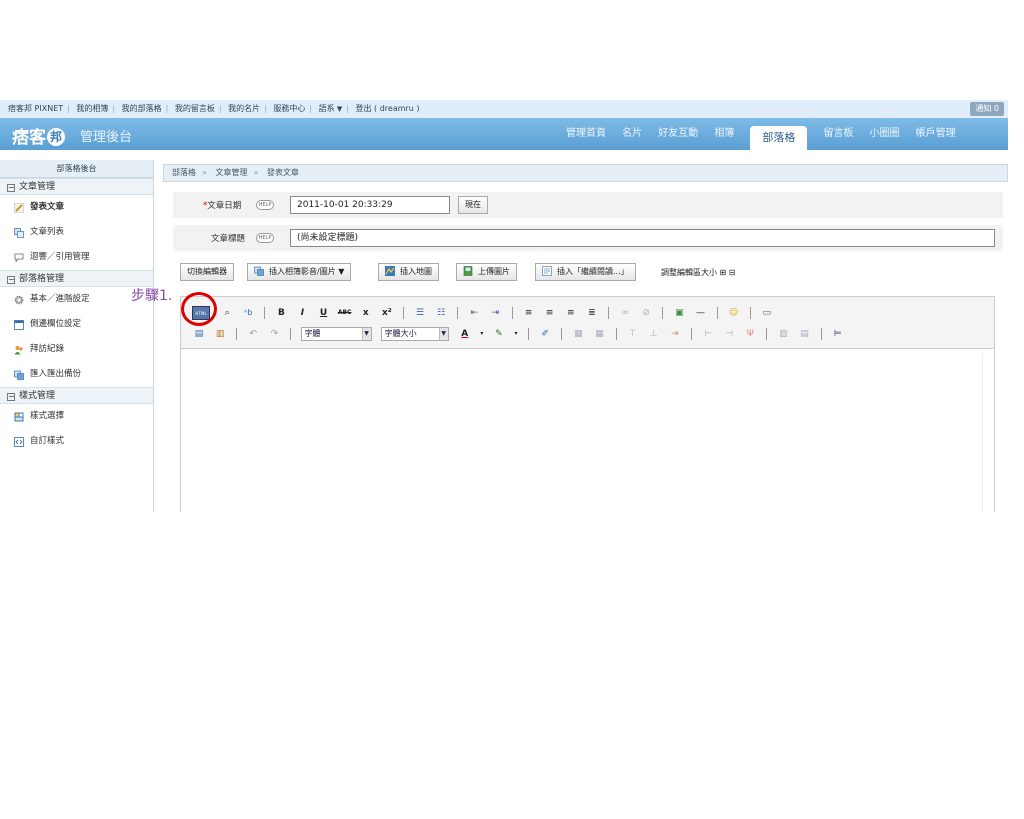 The height and width of the screenshot is (819, 1024). I want to click on font-color-icon: A, so click(465, 334).